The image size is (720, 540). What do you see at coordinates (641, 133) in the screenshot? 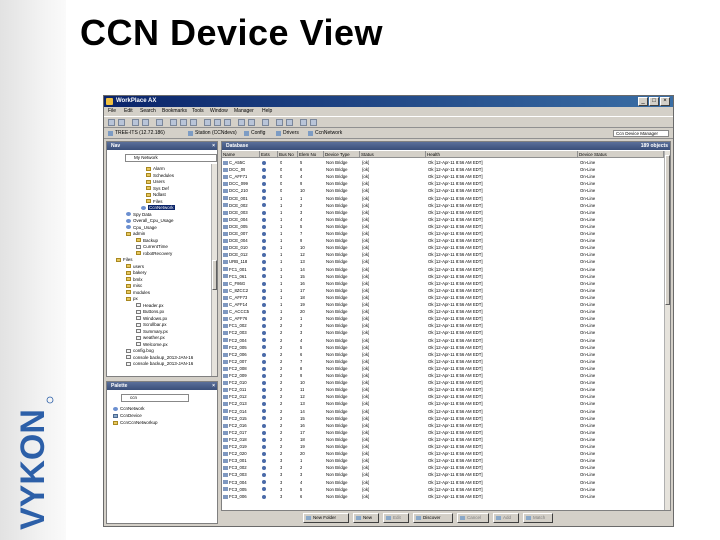
I see `view-selector: Ccn Device Manager` at bounding box center [641, 133].